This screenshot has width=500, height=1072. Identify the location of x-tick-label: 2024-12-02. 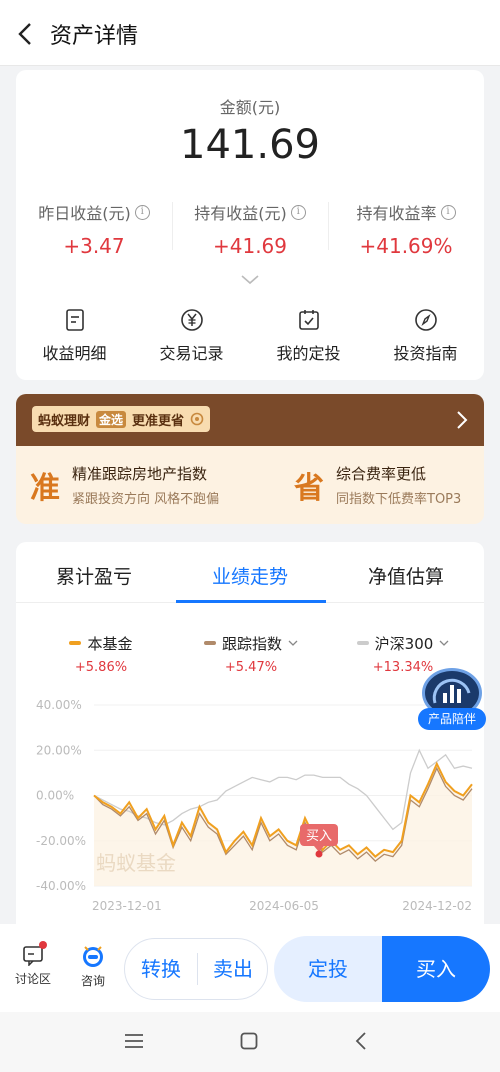
(437, 906).